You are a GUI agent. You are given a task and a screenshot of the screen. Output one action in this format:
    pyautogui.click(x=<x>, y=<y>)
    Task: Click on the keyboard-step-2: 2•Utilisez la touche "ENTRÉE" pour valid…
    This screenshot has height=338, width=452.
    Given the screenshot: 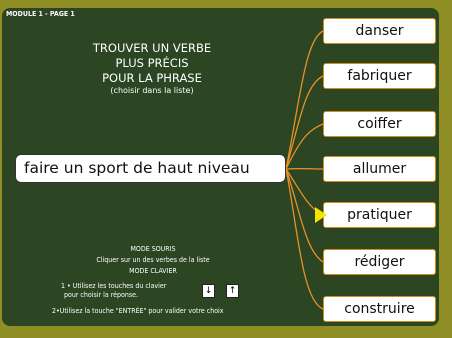 What is the action you would take?
    pyautogui.click(x=138, y=311)
    